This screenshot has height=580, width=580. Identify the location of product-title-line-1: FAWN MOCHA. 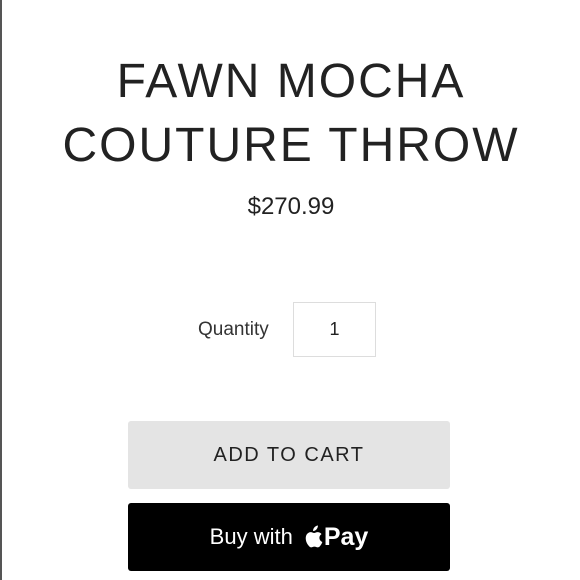
(291, 81).